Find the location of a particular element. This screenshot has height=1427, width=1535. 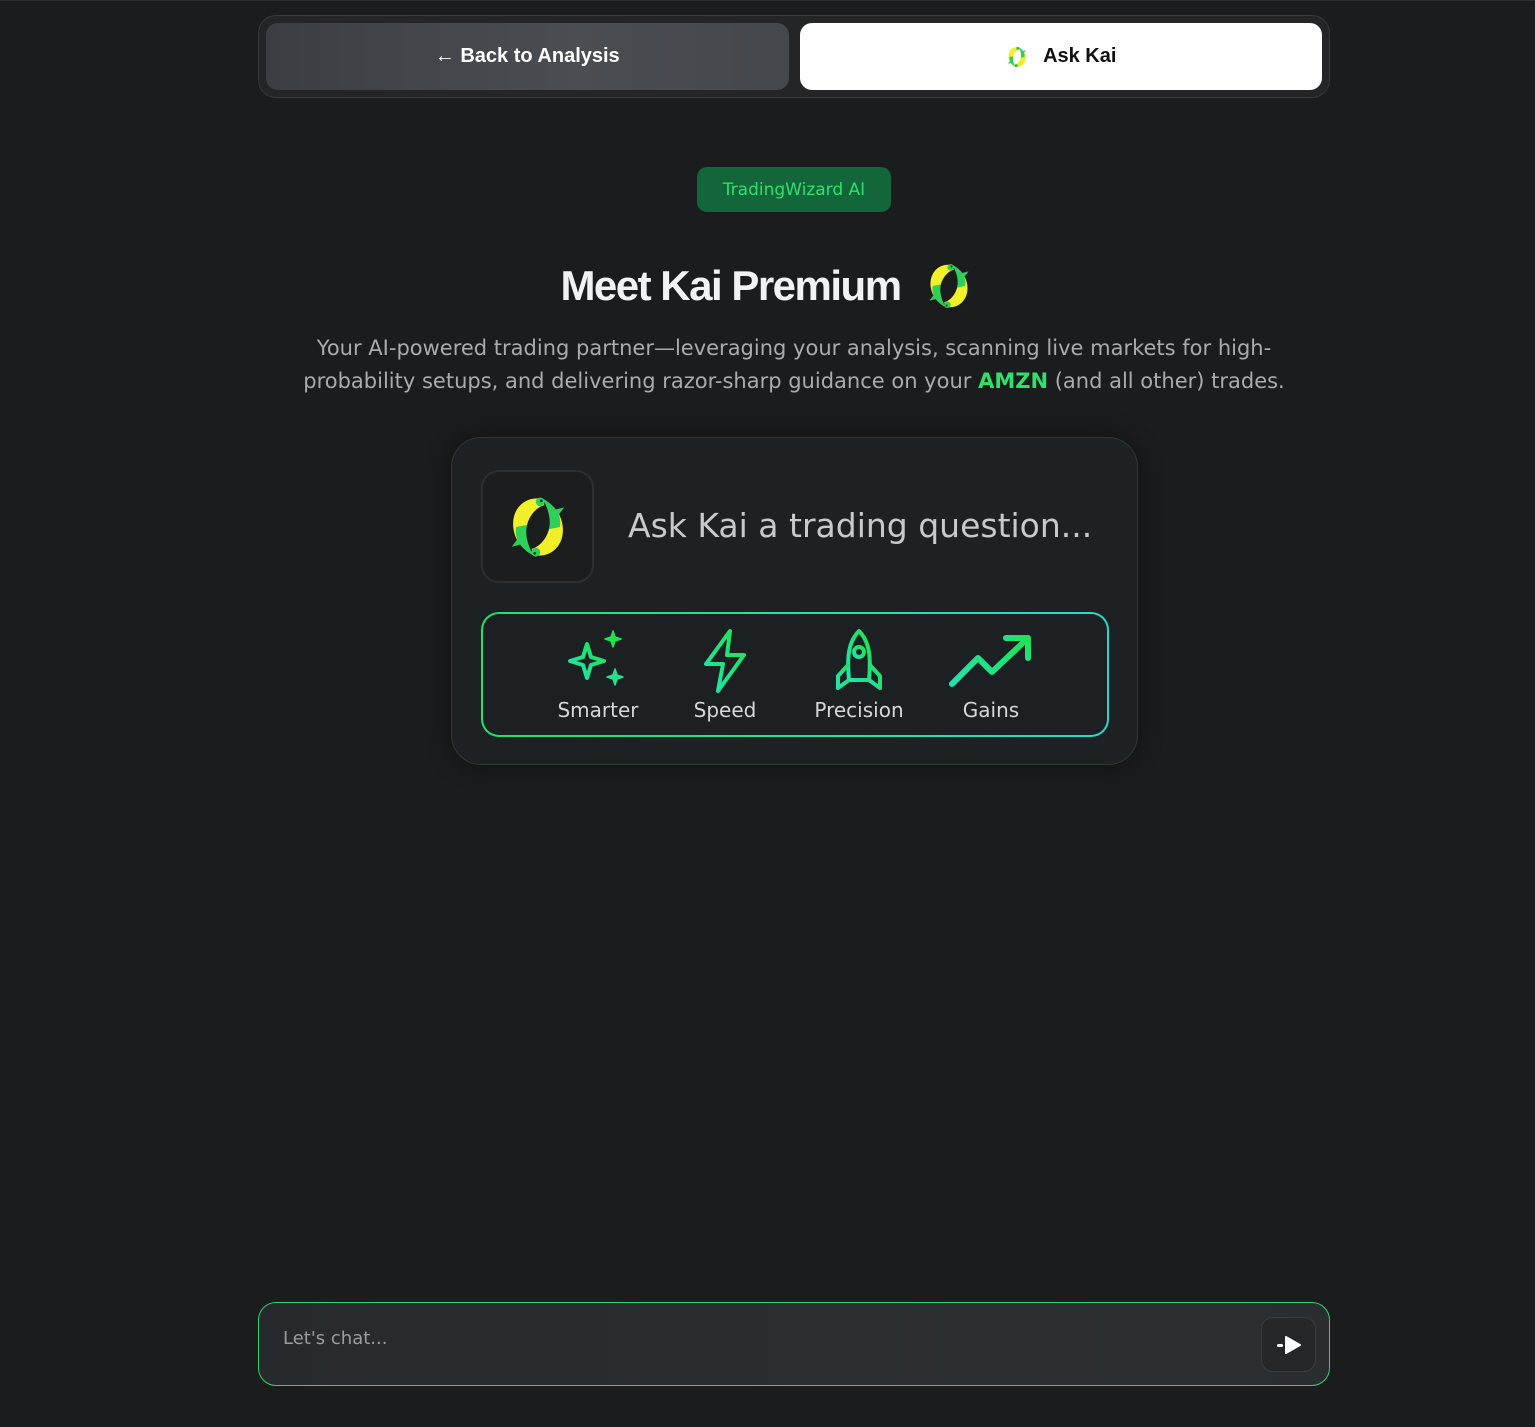

headline-row: Meet Kai Premium is located at coordinates (767, 286).